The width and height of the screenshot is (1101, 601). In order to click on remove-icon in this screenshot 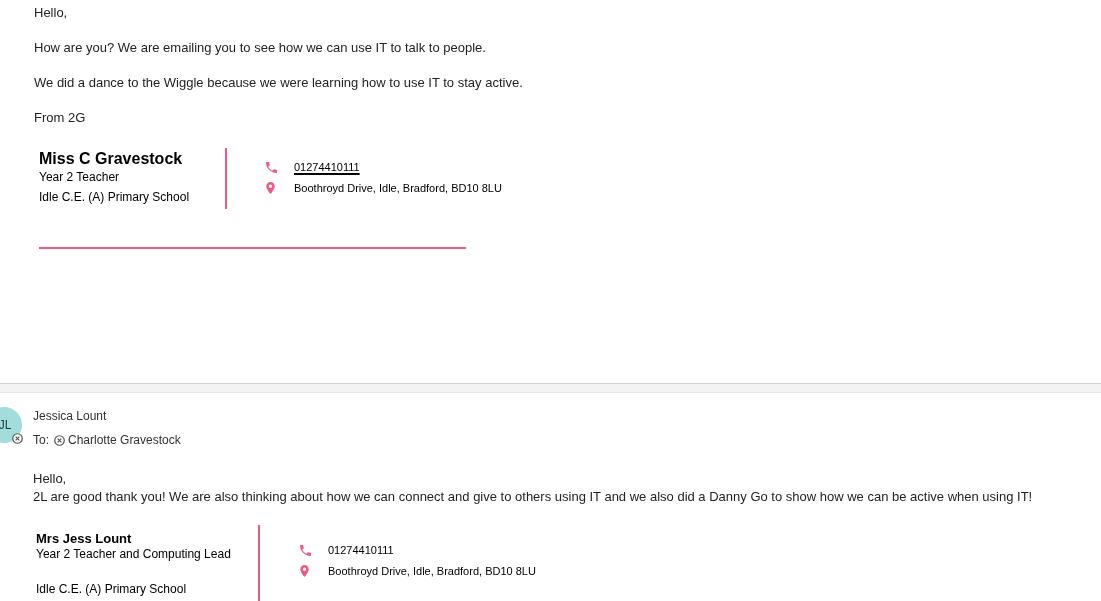, I will do `click(59, 440)`.